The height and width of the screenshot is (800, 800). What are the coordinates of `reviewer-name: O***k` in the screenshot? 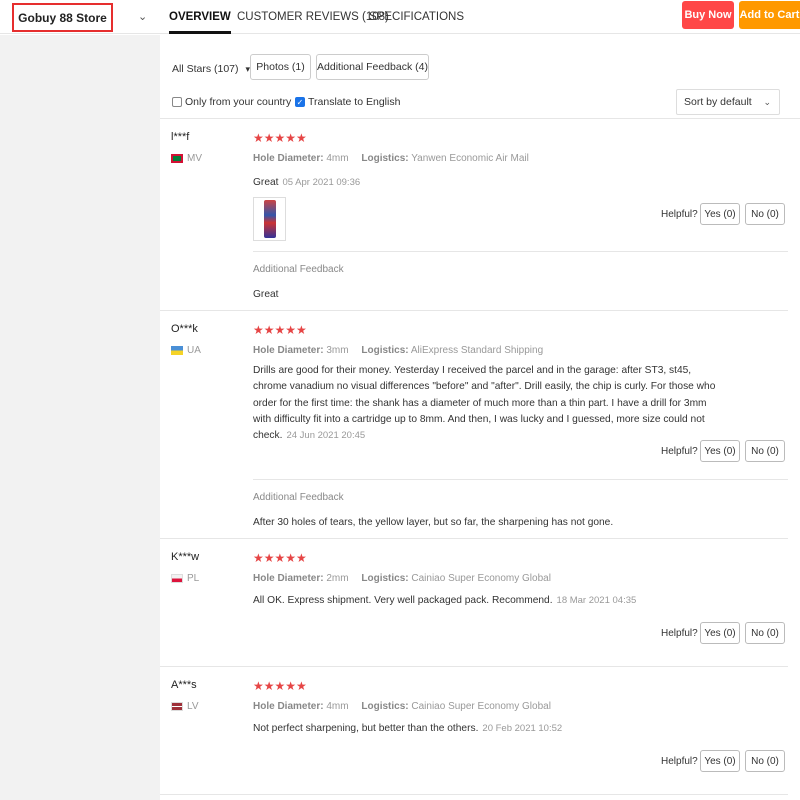 It's located at (184, 329).